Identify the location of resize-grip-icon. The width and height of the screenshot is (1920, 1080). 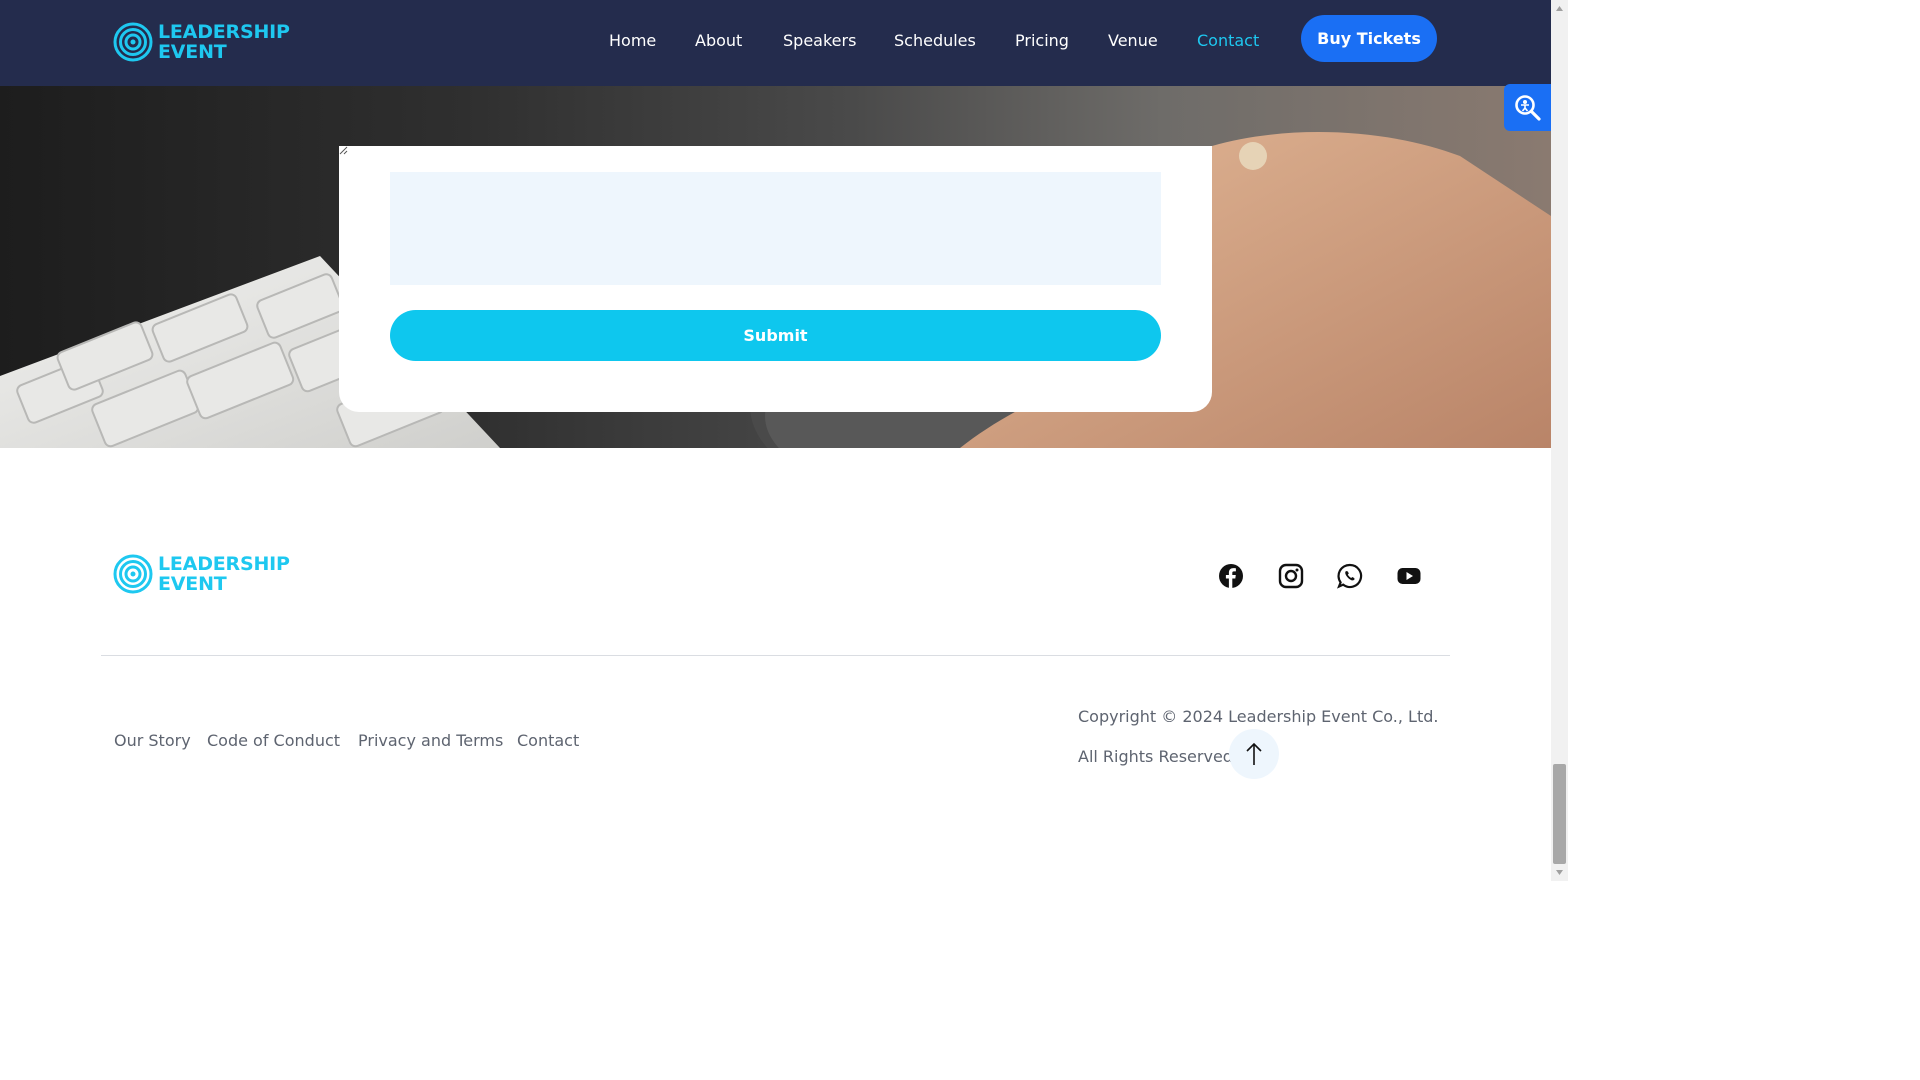
(343, 150).